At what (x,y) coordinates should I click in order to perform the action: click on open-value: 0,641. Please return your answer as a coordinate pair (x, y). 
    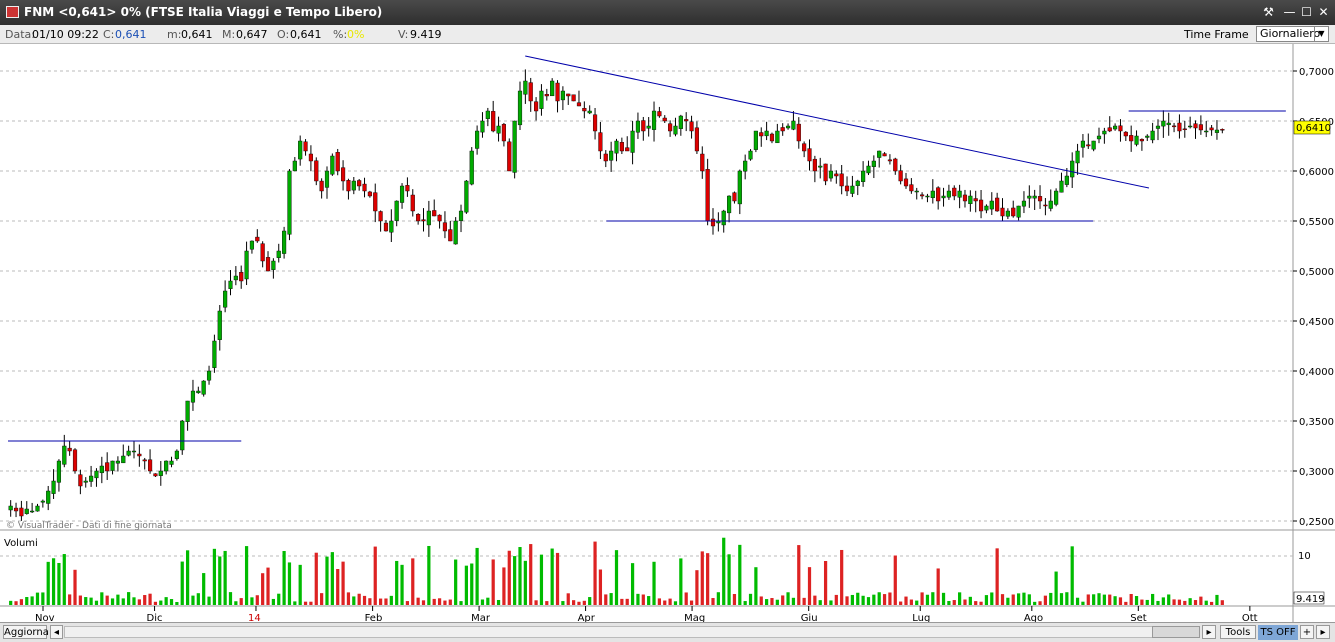
    Looking at the image, I should click on (306, 34).